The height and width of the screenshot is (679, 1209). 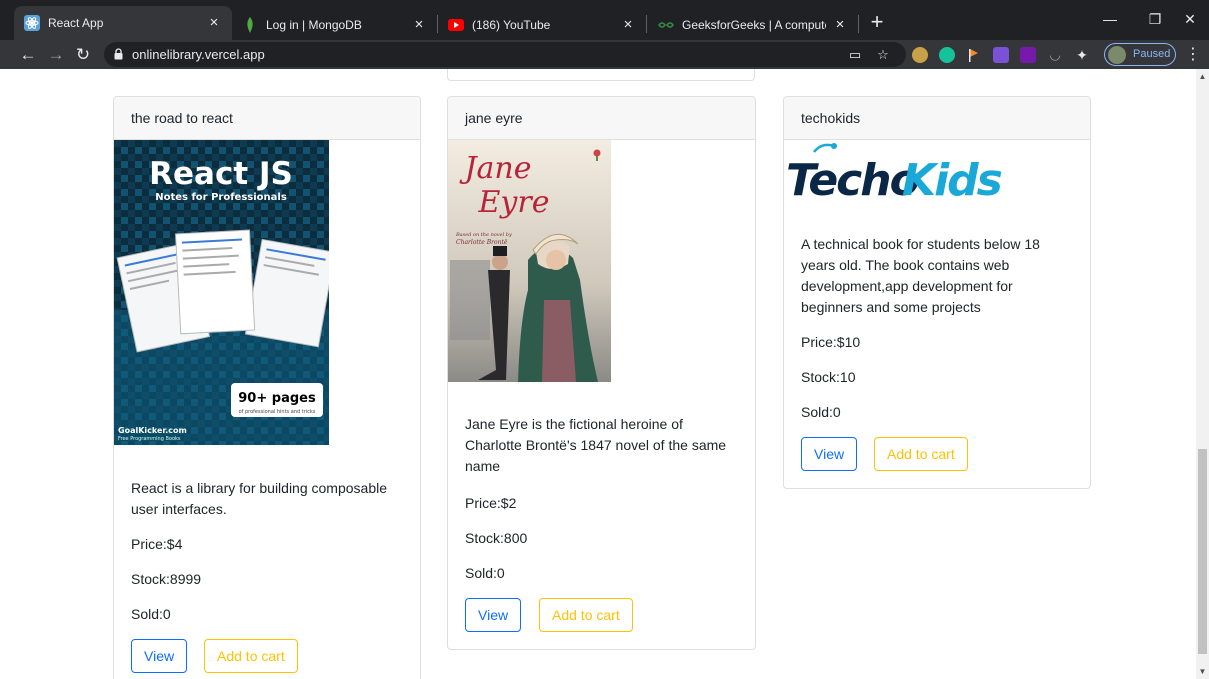 I want to click on lock-icon, so click(x=118, y=54).